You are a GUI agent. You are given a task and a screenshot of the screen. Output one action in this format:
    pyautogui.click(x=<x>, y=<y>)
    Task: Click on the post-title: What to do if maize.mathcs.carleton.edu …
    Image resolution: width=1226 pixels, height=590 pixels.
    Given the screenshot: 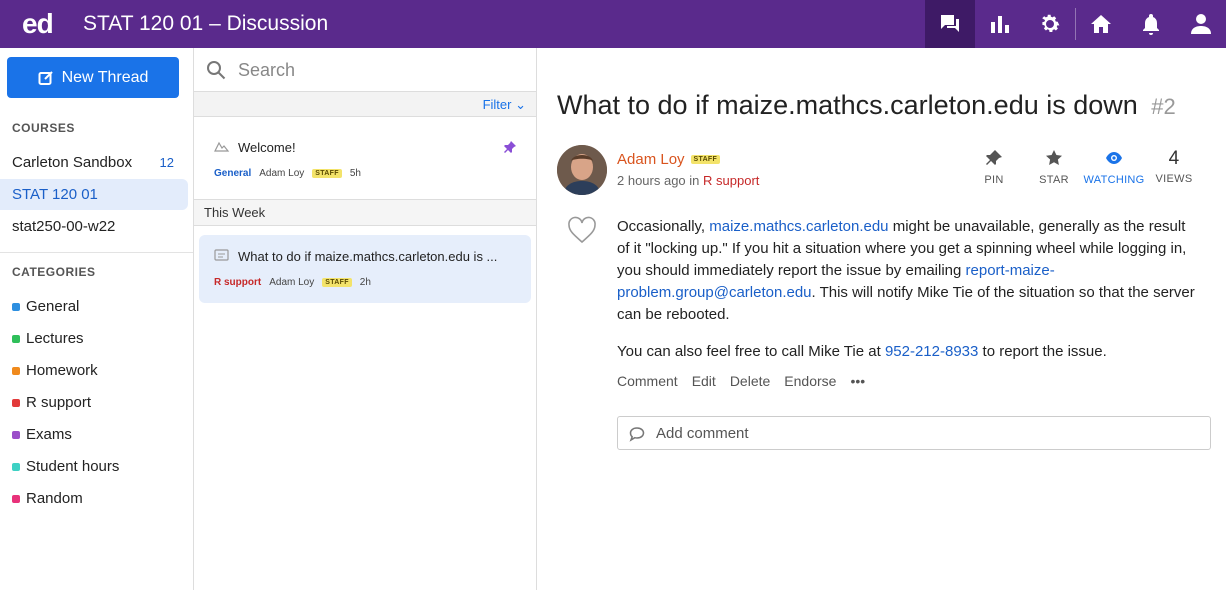 What is the action you would take?
    pyautogui.click(x=866, y=105)
    